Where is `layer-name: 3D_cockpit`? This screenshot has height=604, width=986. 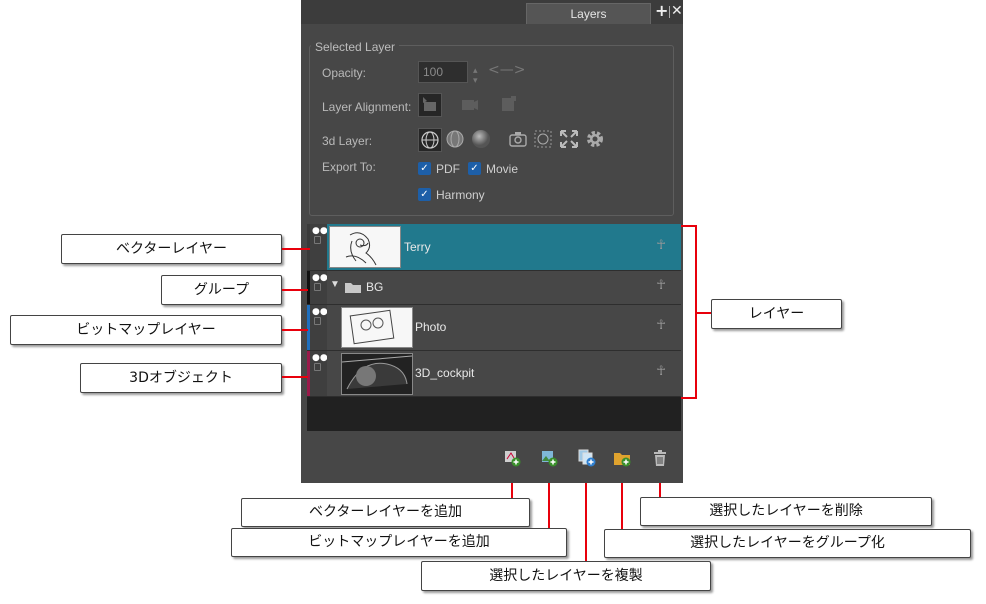
layer-name: 3D_cockpit is located at coordinates (444, 373).